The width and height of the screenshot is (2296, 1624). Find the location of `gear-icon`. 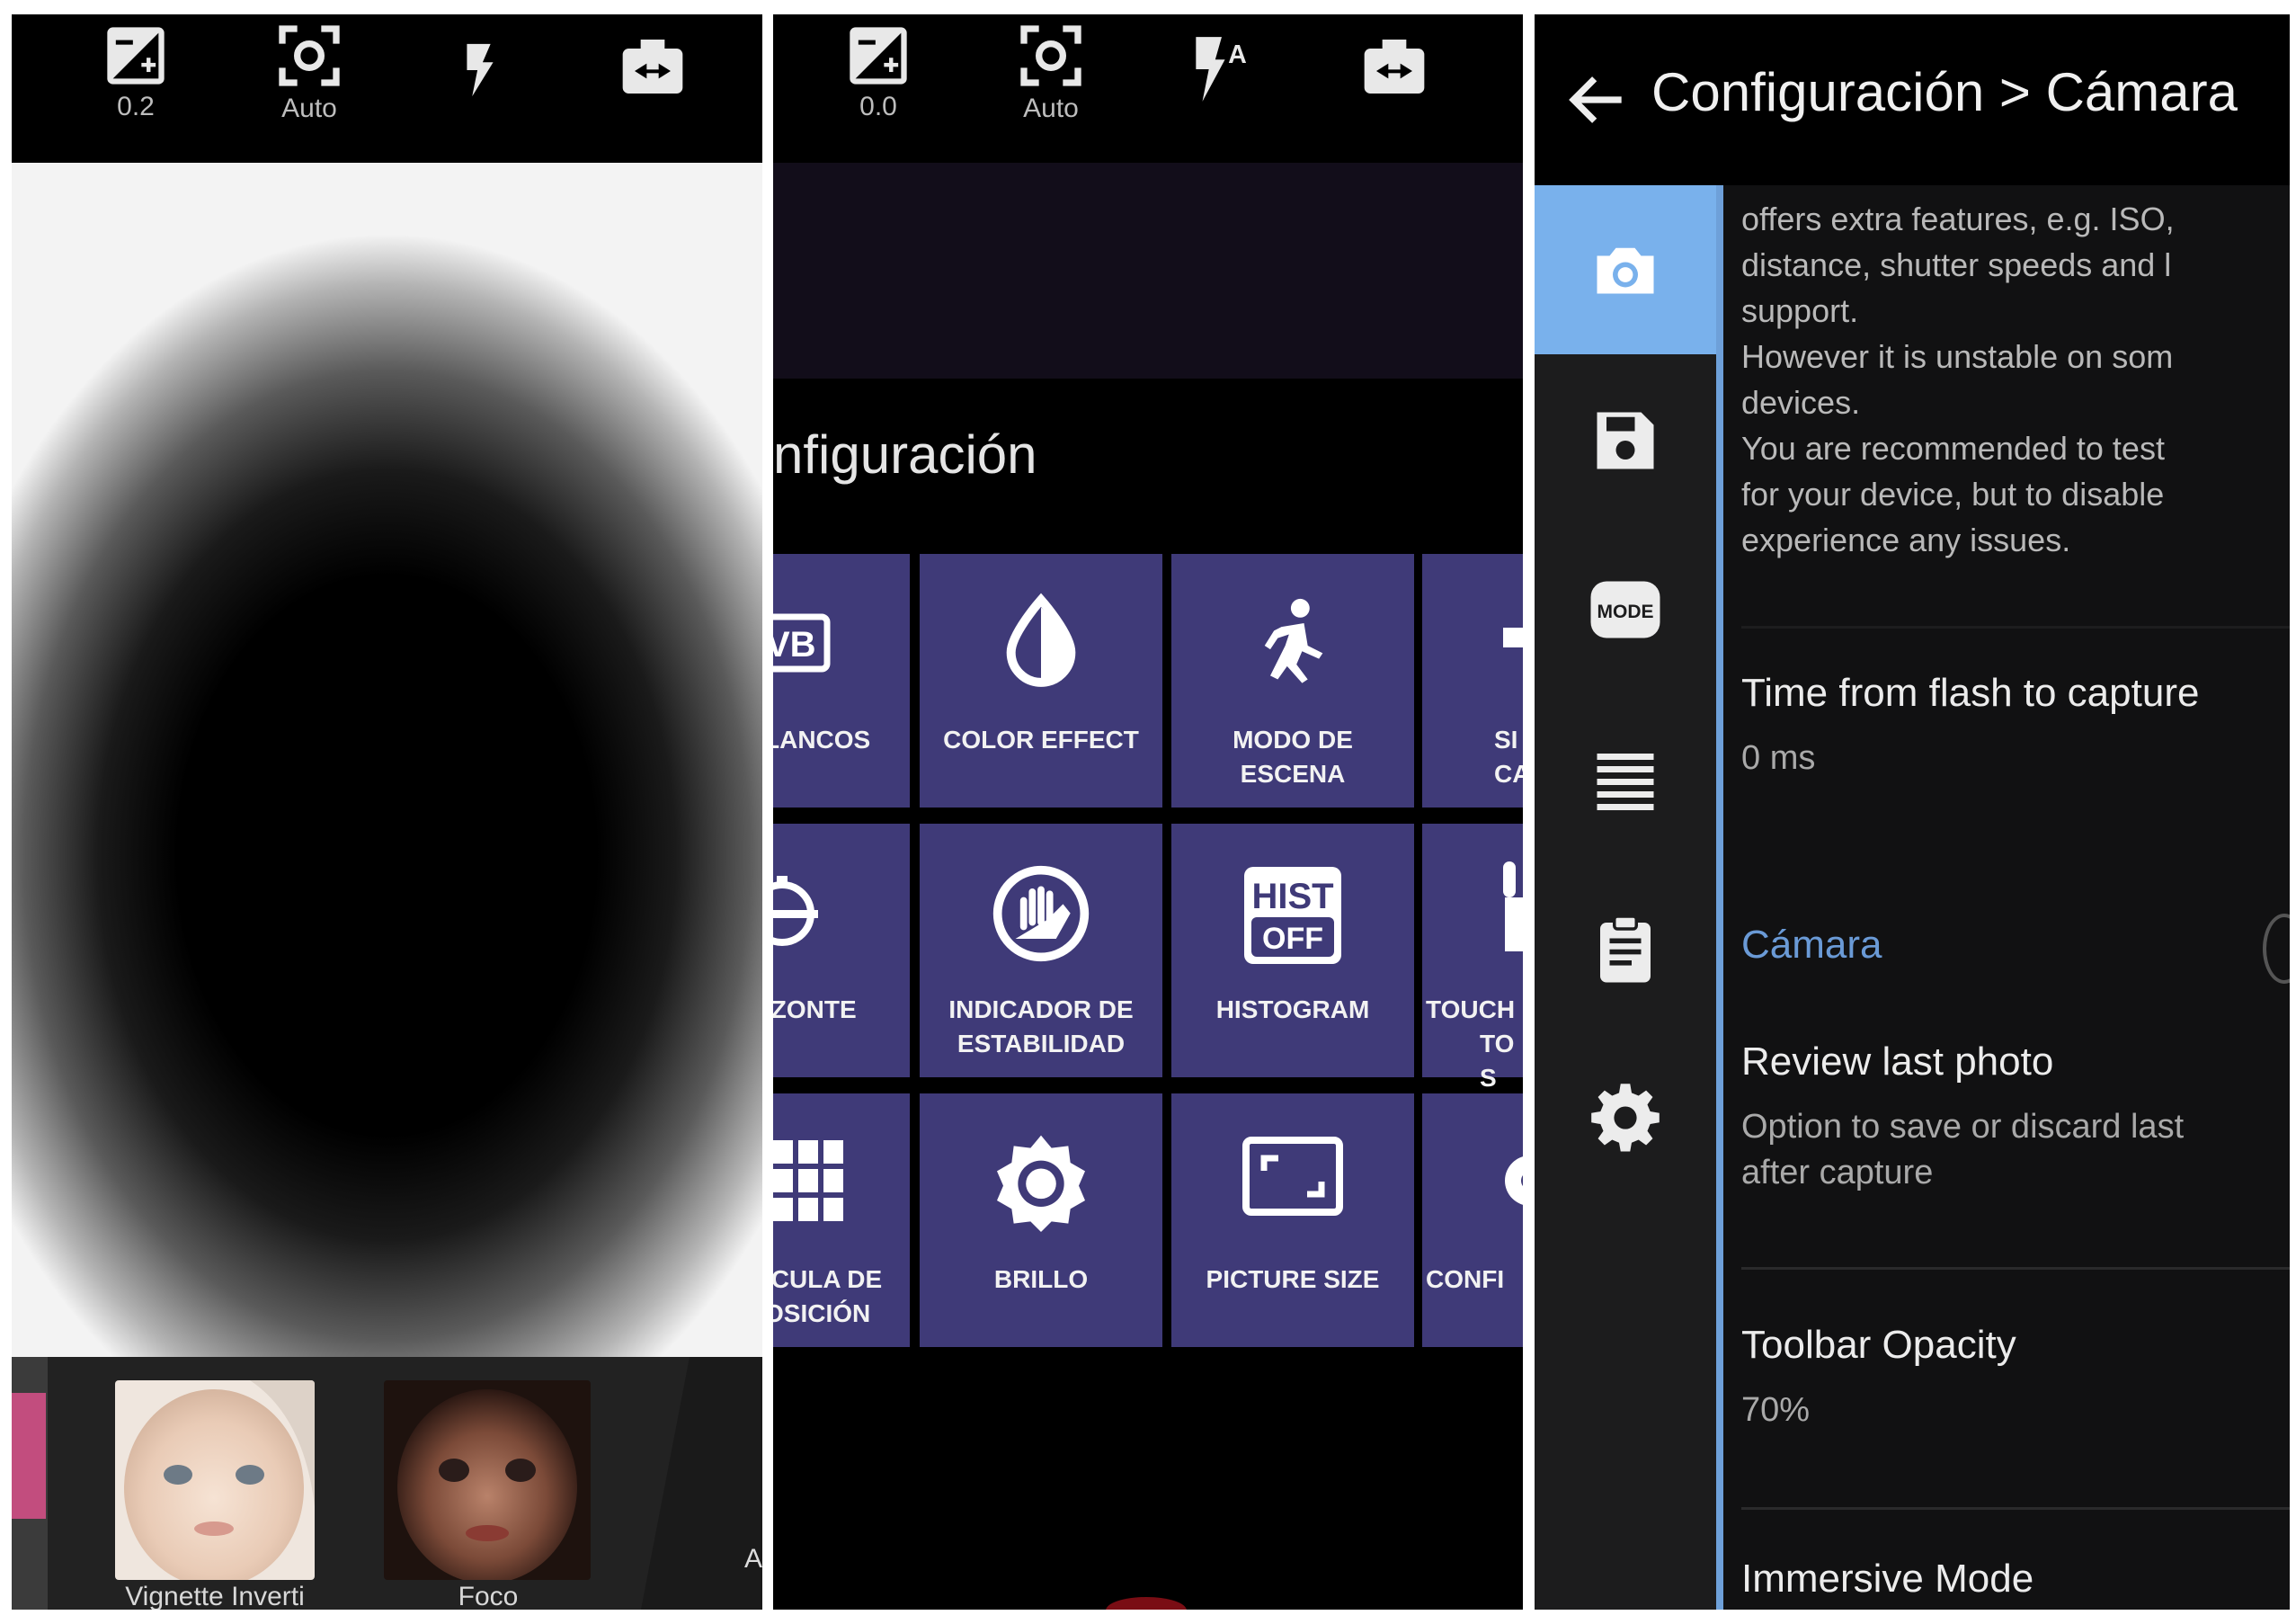

gear-icon is located at coordinates (1625, 1118).